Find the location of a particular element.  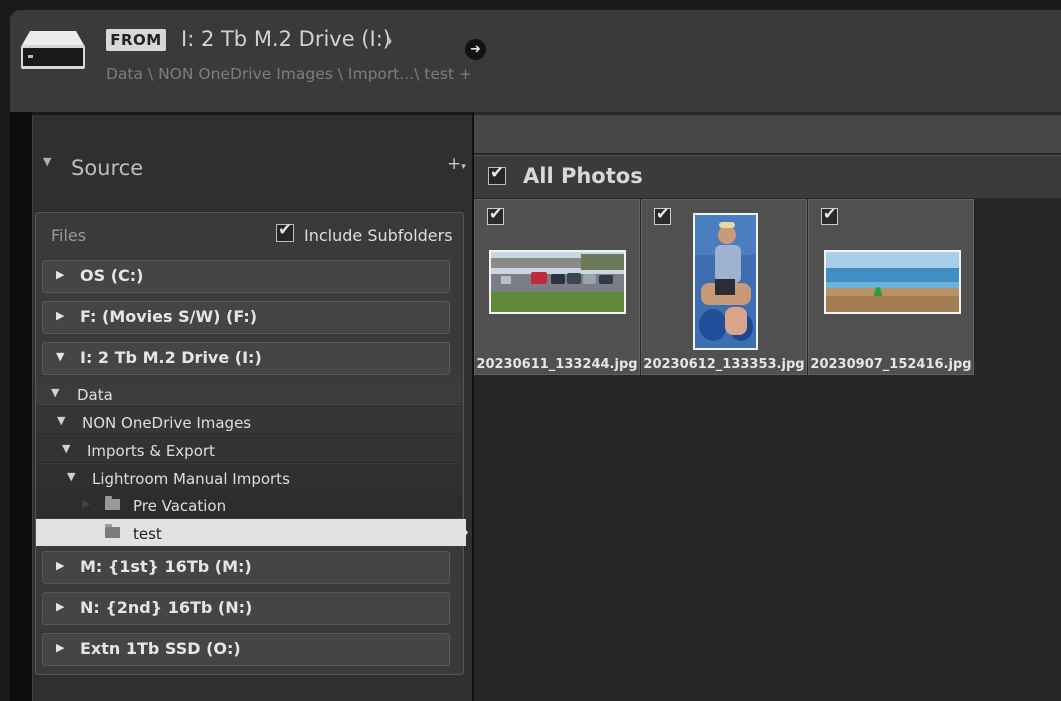

volume-i: ▼ I: 2 Tb M.2 Drive (I:) is located at coordinates (246, 358).